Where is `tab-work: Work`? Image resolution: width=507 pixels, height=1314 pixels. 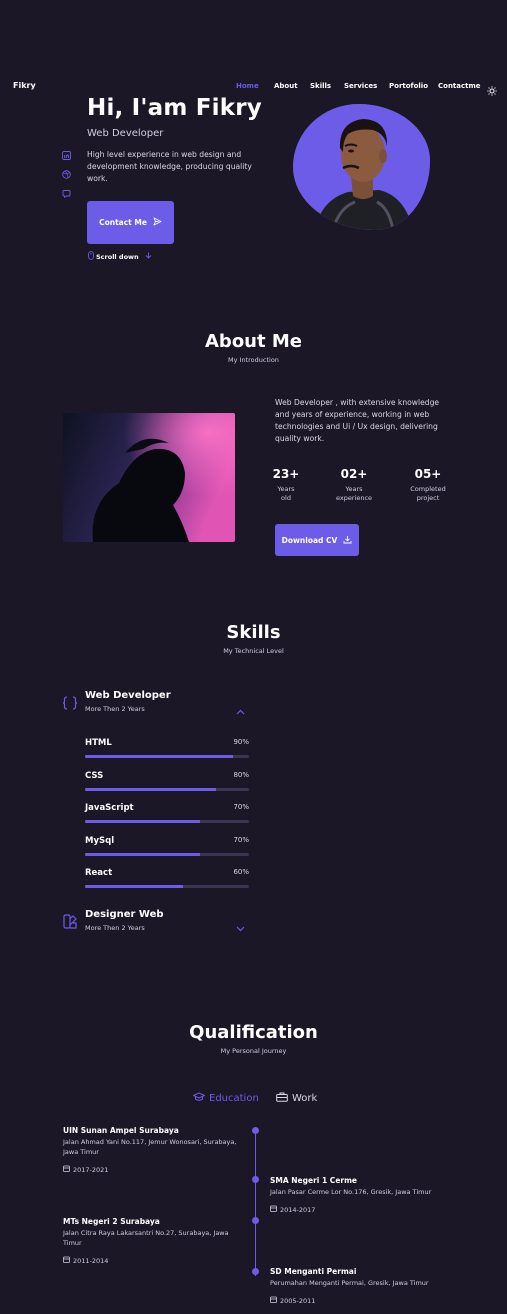 tab-work: Work is located at coordinates (296, 1098).